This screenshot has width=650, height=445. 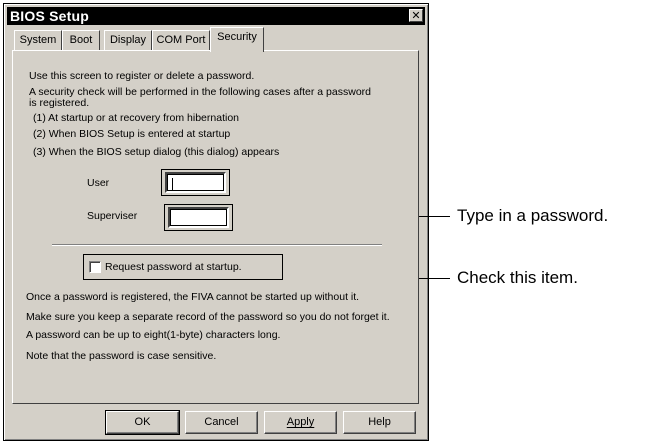 I want to click on ok-button: OK, so click(x=142, y=422).